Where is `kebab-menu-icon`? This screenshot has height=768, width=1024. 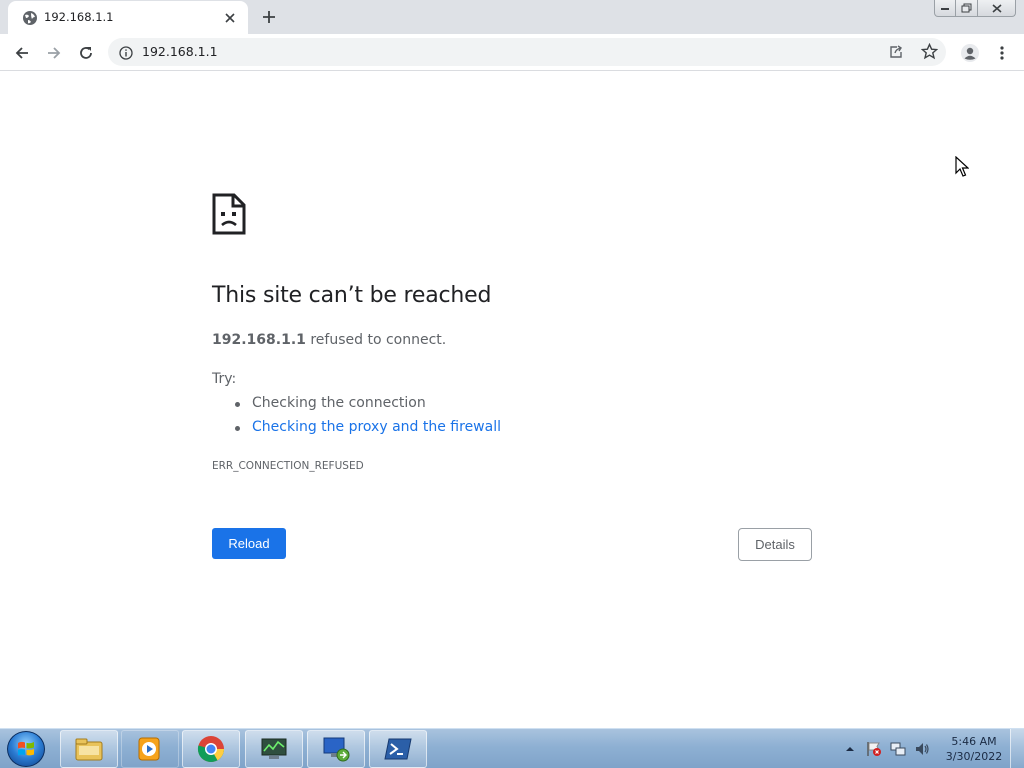 kebab-menu-icon is located at coordinates (1002, 53).